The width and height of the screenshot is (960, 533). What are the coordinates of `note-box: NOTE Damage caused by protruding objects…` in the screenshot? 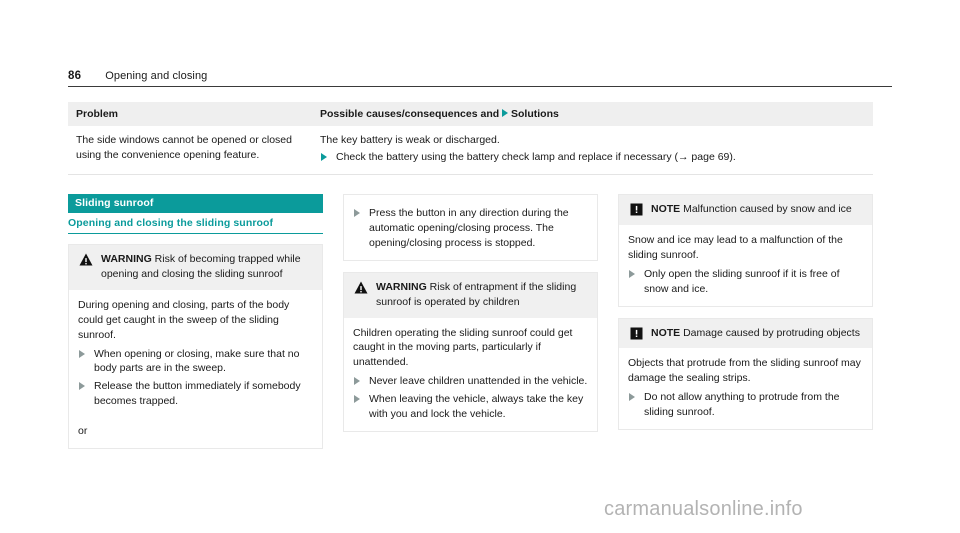 It's located at (745, 374).